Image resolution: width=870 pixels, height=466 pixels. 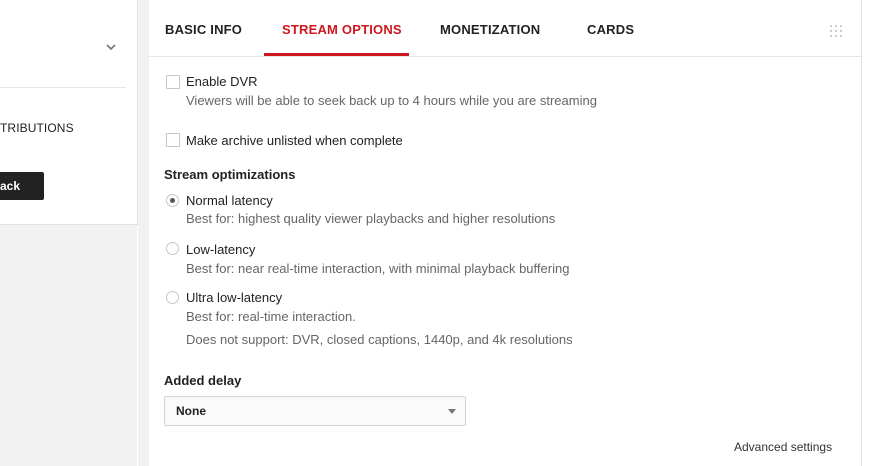 I want to click on active-tab-indicator, so click(x=336, y=54).